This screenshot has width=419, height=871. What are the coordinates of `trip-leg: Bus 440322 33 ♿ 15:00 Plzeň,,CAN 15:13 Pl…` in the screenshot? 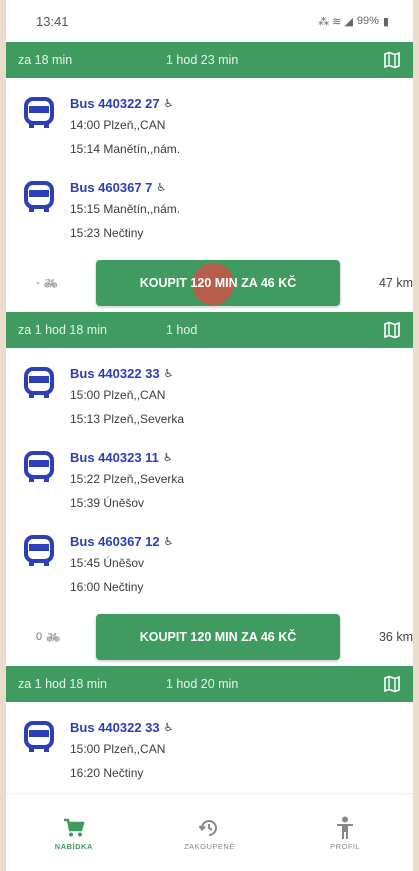 It's located at (209, 398).